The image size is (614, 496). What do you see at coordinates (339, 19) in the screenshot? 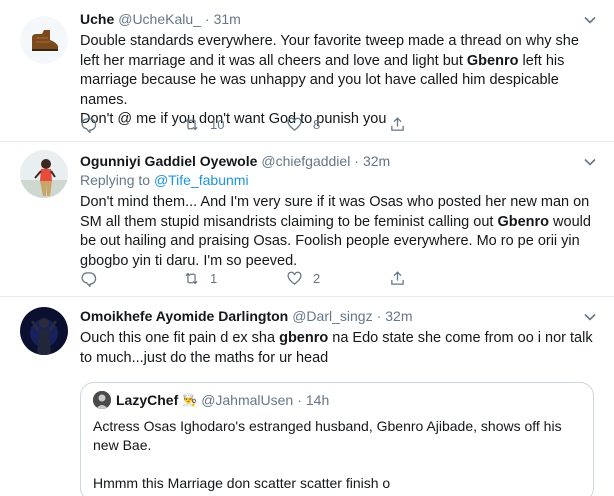
I see `tweet-header: Uche @UcheKalu_ · 31m` at bounding box center [339, 19].